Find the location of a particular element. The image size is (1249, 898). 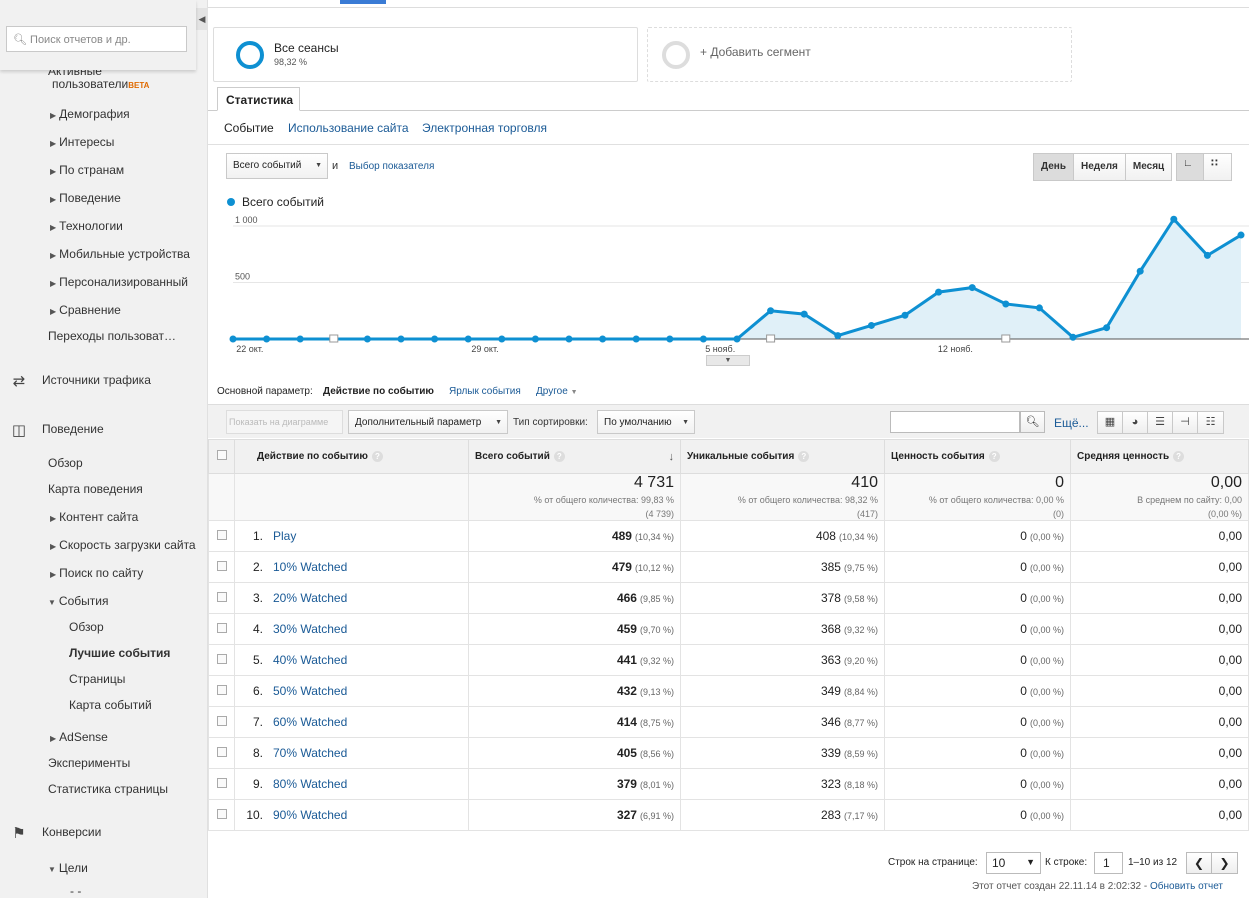

header-event-action-label: Действие по событию is located at coordinates (312, 456).